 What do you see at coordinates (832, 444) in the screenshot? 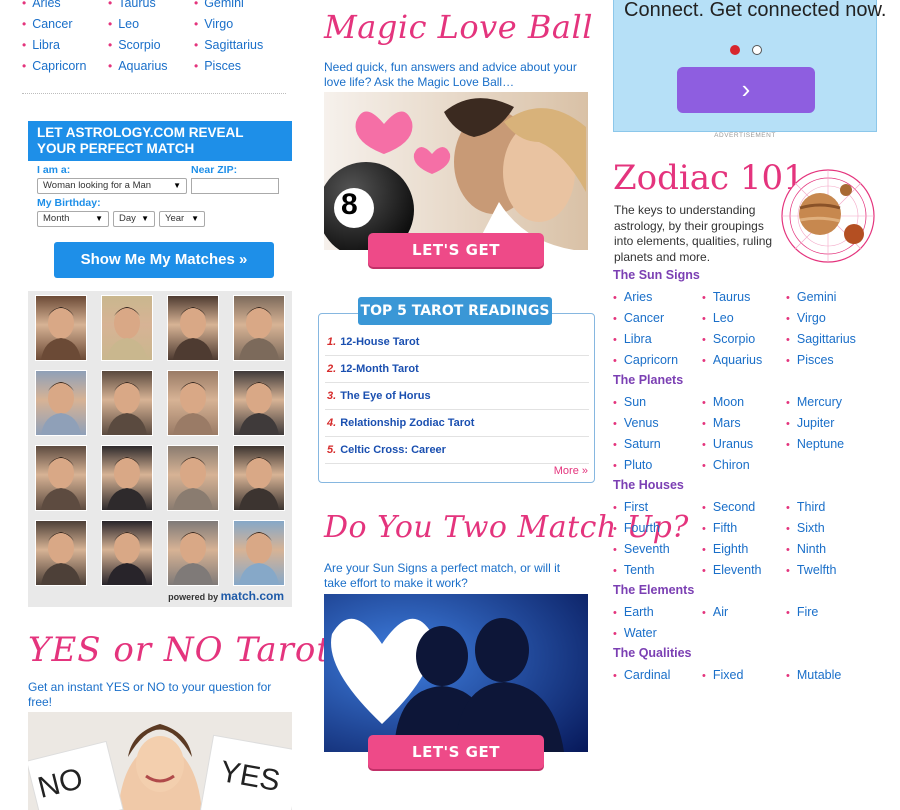
I see `zodiac-link: • Neptune` at bounding box center [832, 444].